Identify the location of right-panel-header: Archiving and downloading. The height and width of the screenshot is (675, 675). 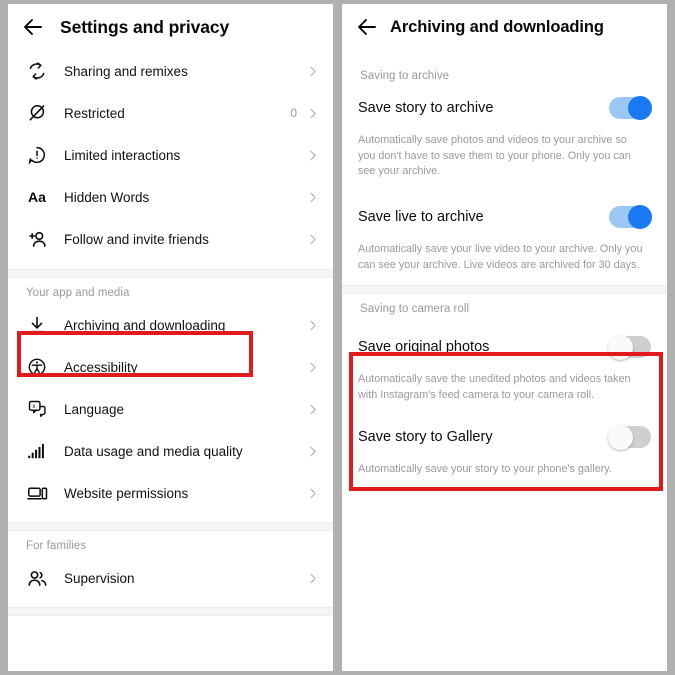
(504, 27).